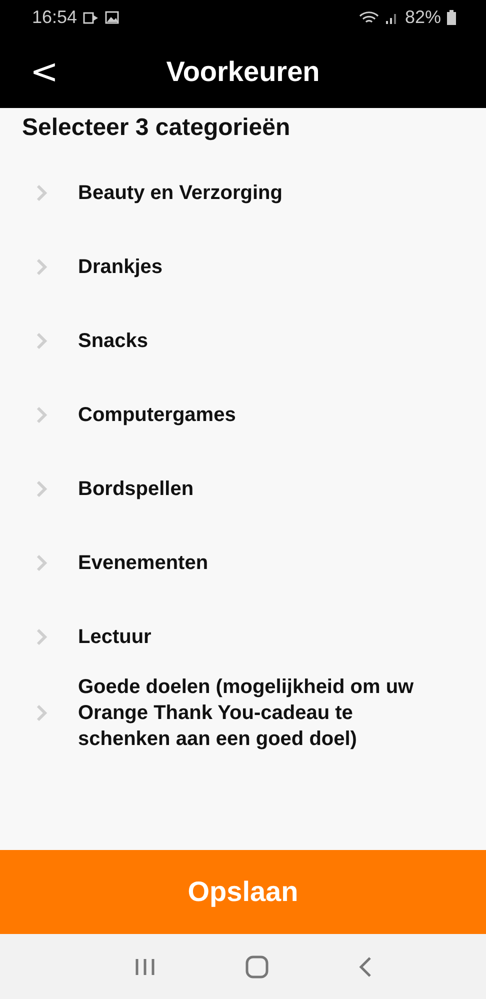  What do you see at coordinates (135, 637) in the screenshot?
I see `category-item: Lectuur` at bounding box center [135, 637].